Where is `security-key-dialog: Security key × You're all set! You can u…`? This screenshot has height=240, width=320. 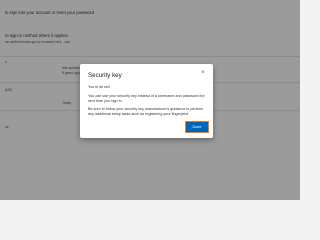
security-key-dialog: Security key × You're all set! You can u… is located at coordinates (146, 101).